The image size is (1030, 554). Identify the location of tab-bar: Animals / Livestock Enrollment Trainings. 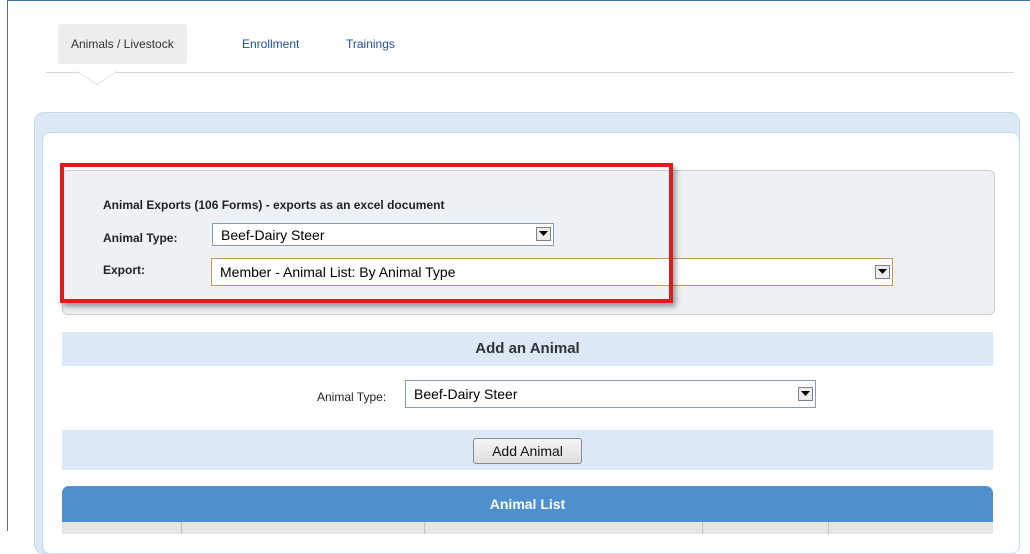
(530, 48).